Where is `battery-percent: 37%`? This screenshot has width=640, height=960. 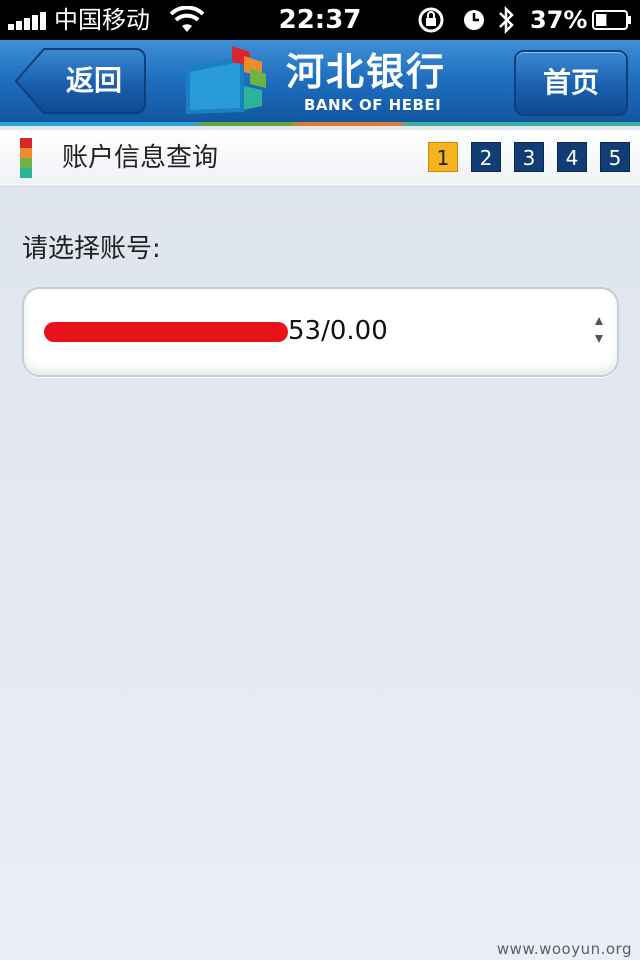 battery-percent: 37% is located at coordinates (559, 20).